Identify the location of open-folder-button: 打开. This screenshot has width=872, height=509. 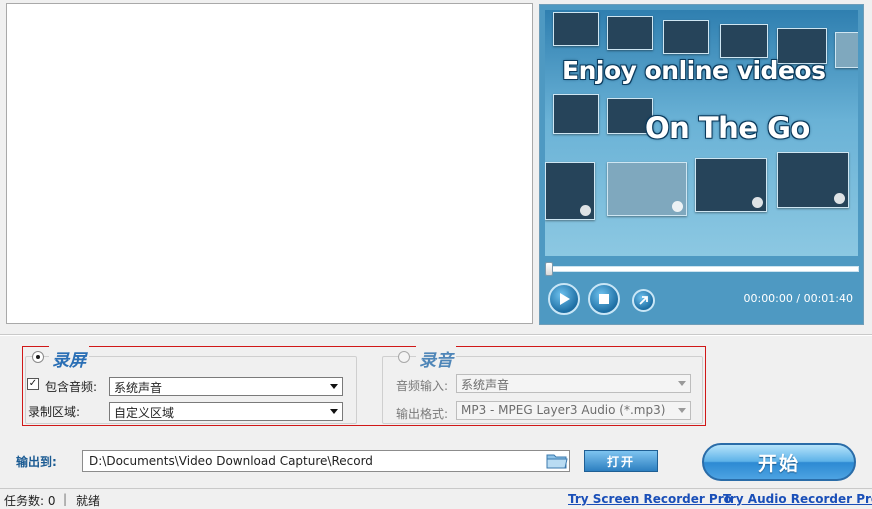
(621, 461).